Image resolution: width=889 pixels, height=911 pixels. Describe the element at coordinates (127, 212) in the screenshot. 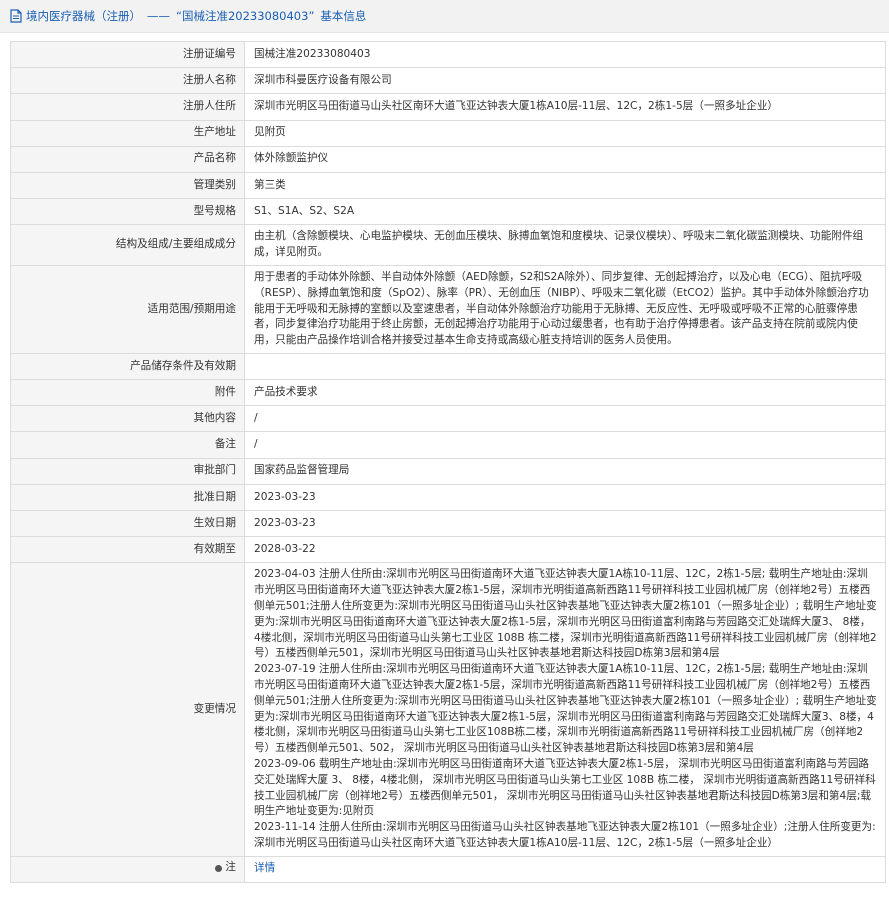

I see `row-label: 型号规格` at that location.